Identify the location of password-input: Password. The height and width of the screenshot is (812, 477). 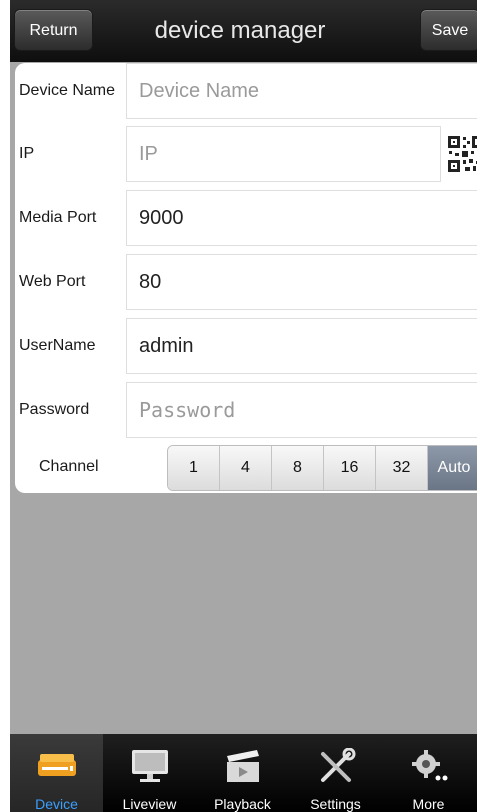
(301, 410).